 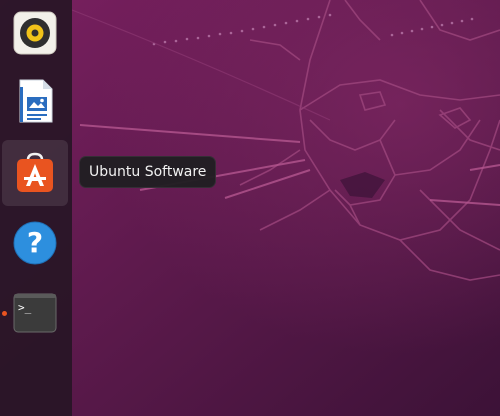 I want to click on rhythmbox-icon, so click(x=35, y=33).